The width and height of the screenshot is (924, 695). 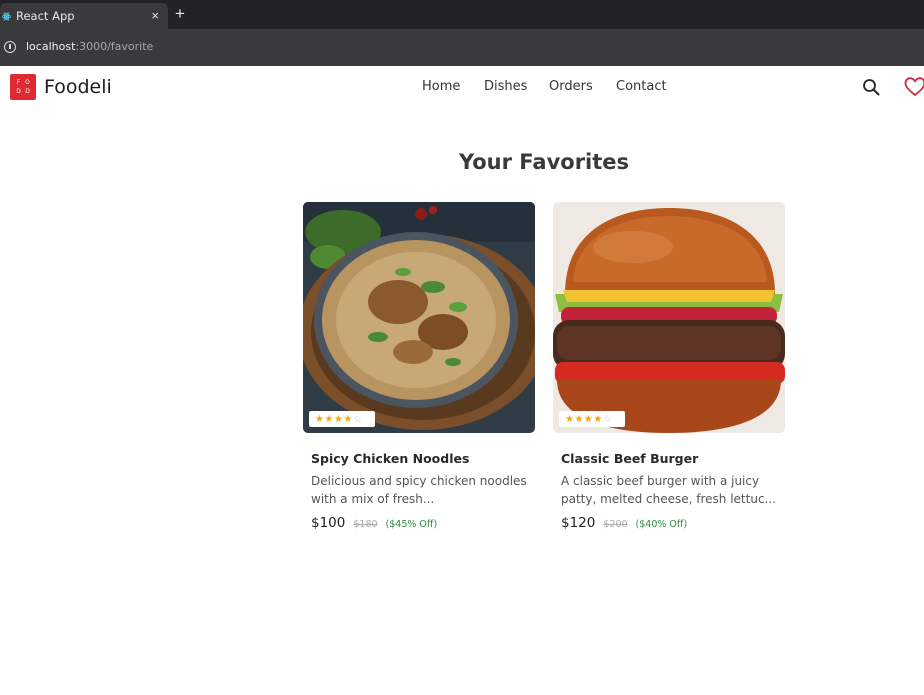 What do you see at coordinates (114, 46) in the screenshot?
I see `url-path: :3000/favorite` at bounding box center [114, 46].